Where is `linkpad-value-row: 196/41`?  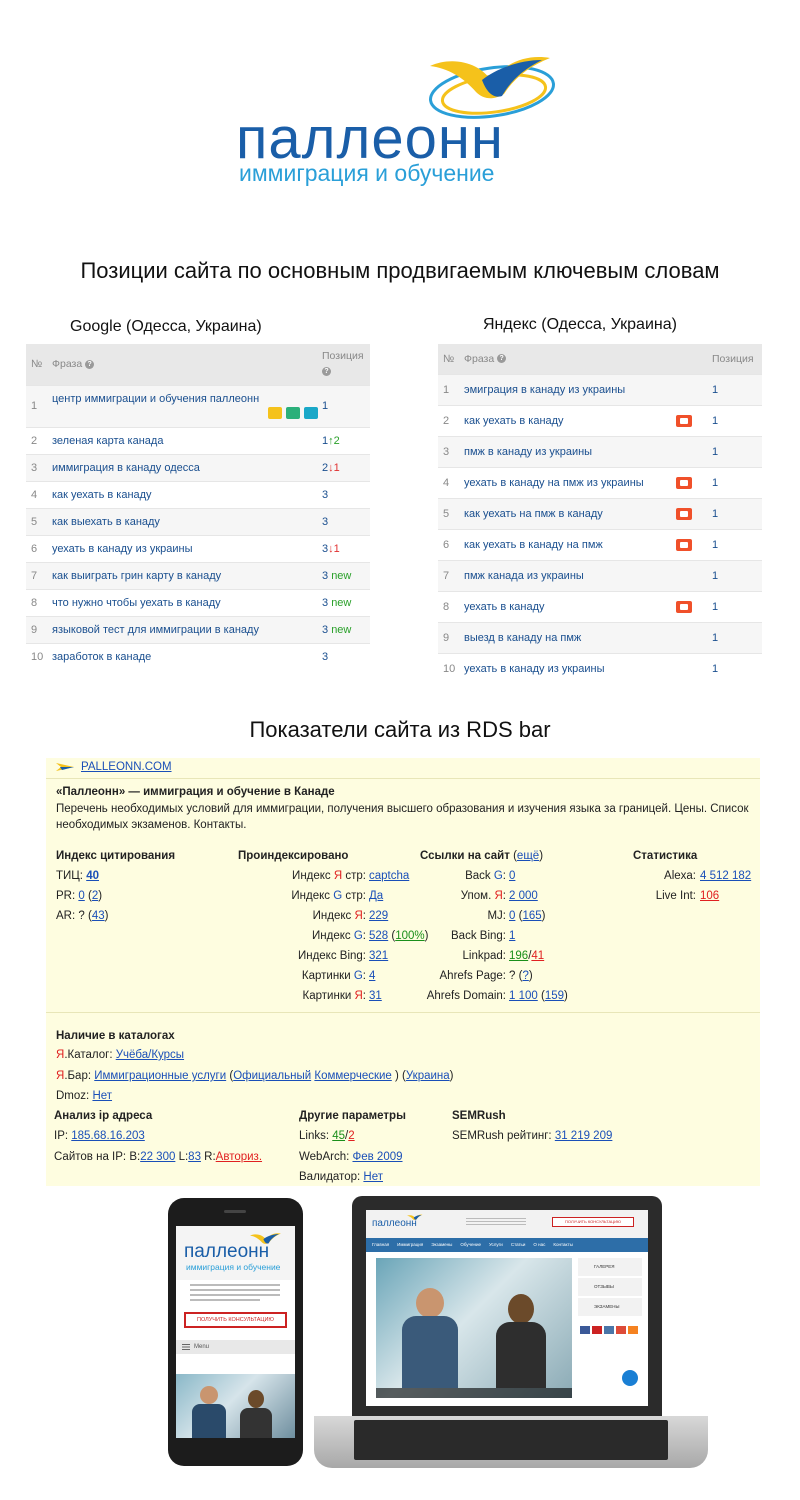 linkpad-value-row: 196/41 is located at coordinates (527, 956).